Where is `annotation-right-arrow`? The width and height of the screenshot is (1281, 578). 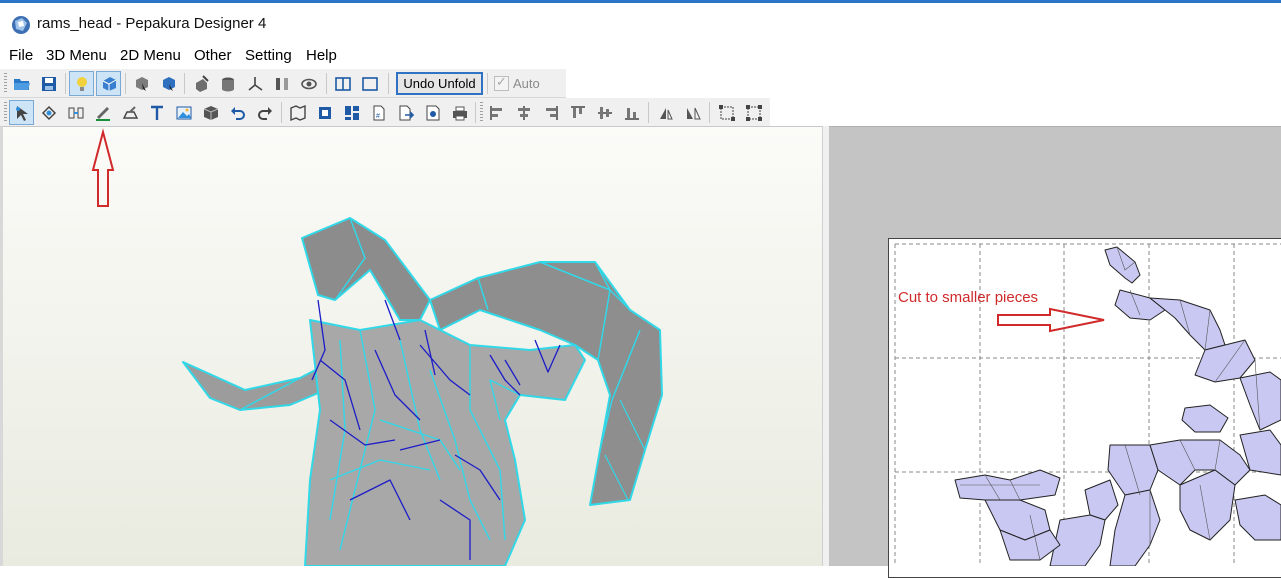
annotation-right-arrow is located at coordinates (1051, 320).